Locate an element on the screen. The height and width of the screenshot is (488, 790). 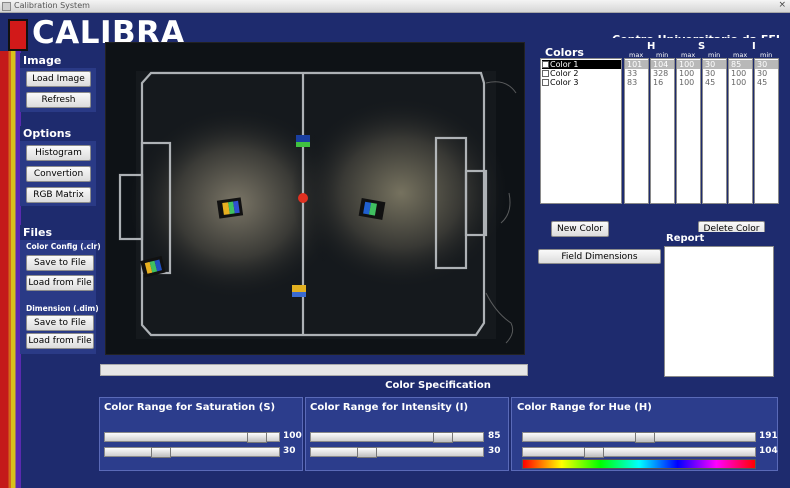
cell-2-s-max: 100 is located at coordinates (687, 73).